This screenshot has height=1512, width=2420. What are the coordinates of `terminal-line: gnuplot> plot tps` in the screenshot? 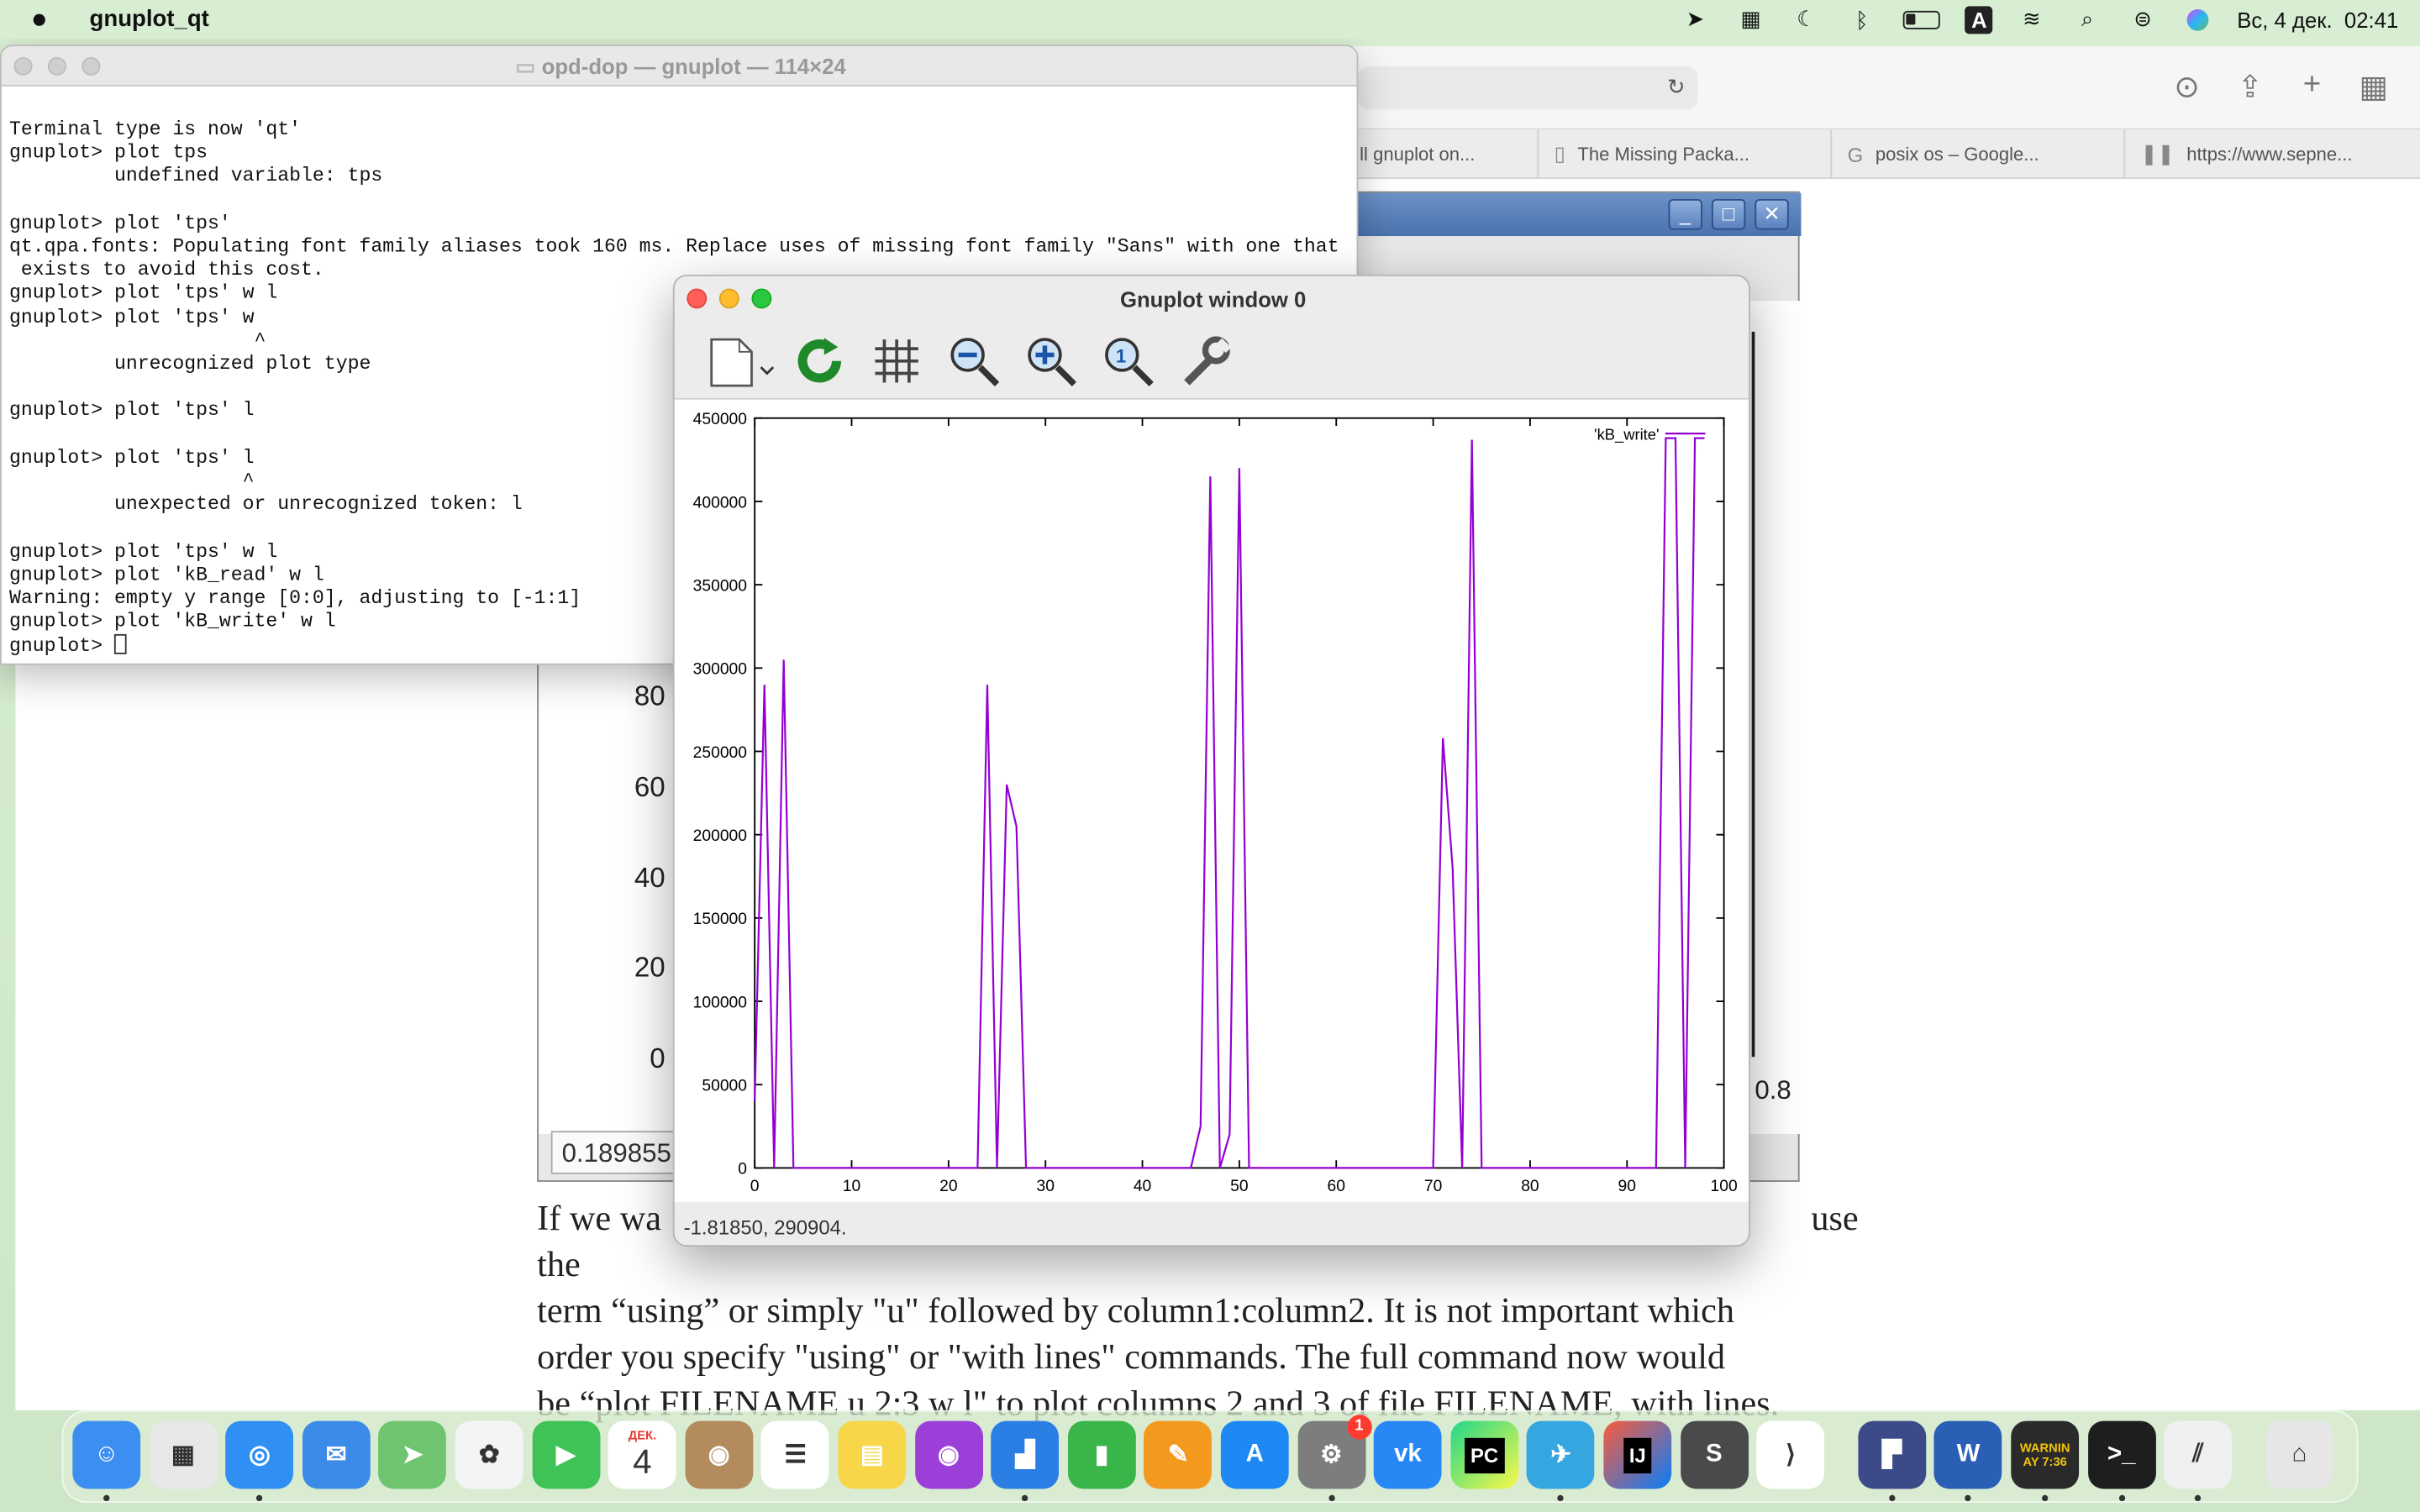 It's located at (109, 153).